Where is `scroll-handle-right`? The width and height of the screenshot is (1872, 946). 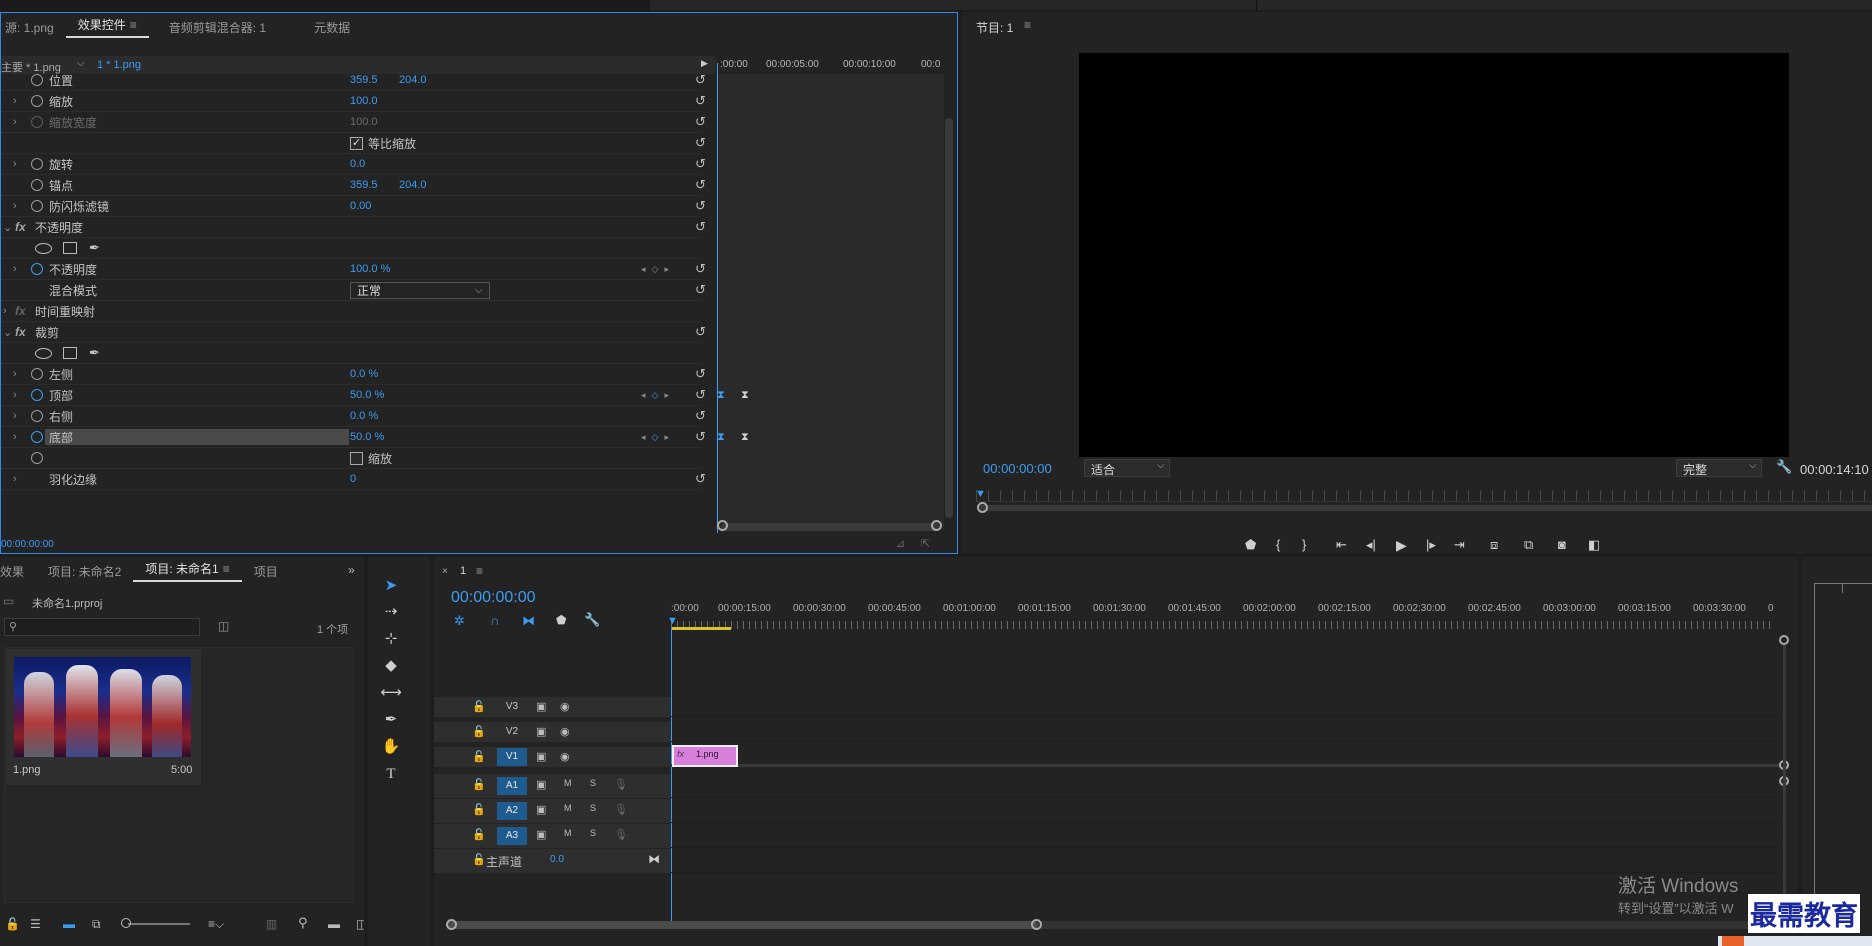 scroll-handle-right is located at coordinates (936, 525).